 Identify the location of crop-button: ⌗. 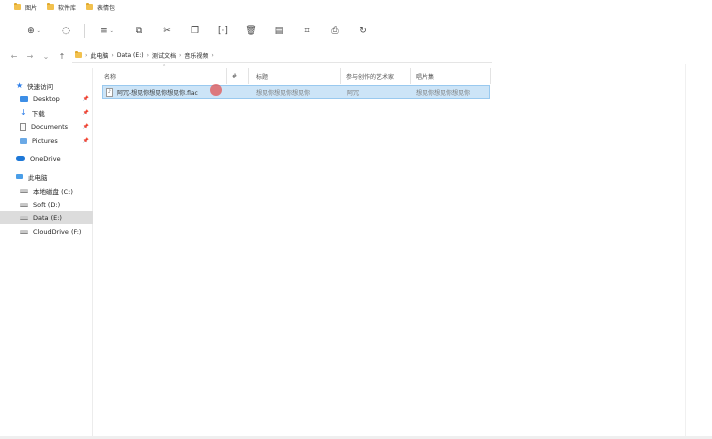
(307, 31).